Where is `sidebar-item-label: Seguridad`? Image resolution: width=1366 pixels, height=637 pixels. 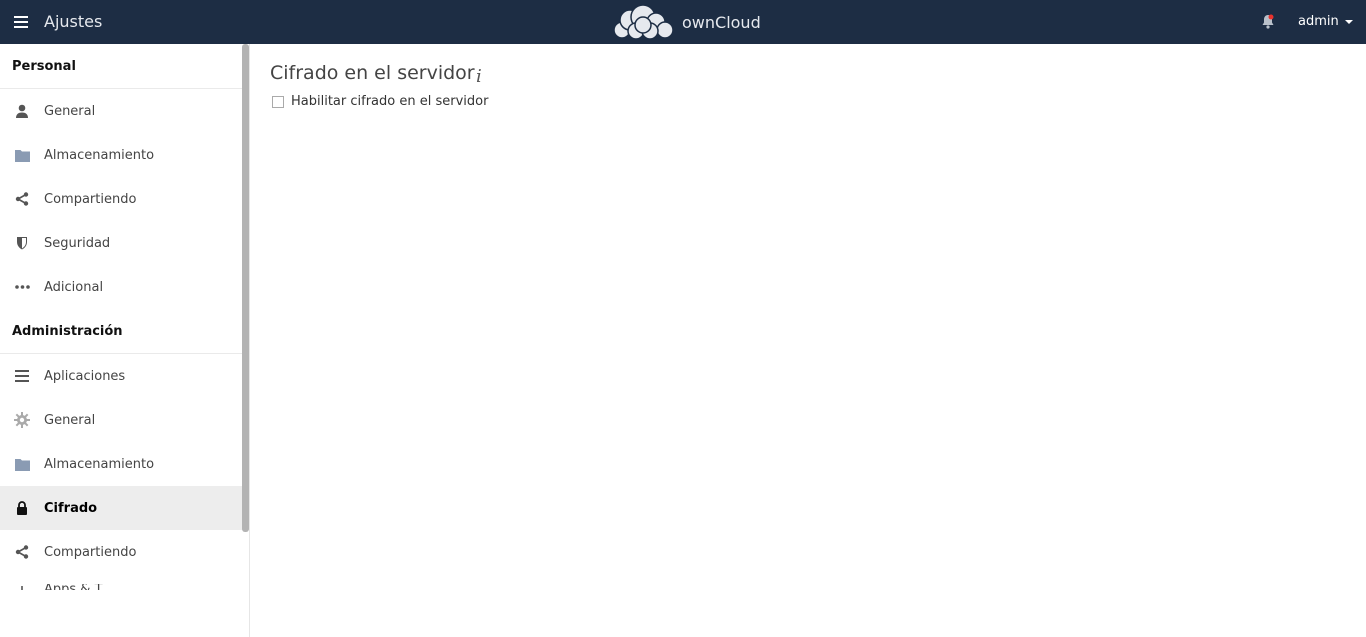 sidebar-item-label: Seguridad is located at coordinates (77, 243).